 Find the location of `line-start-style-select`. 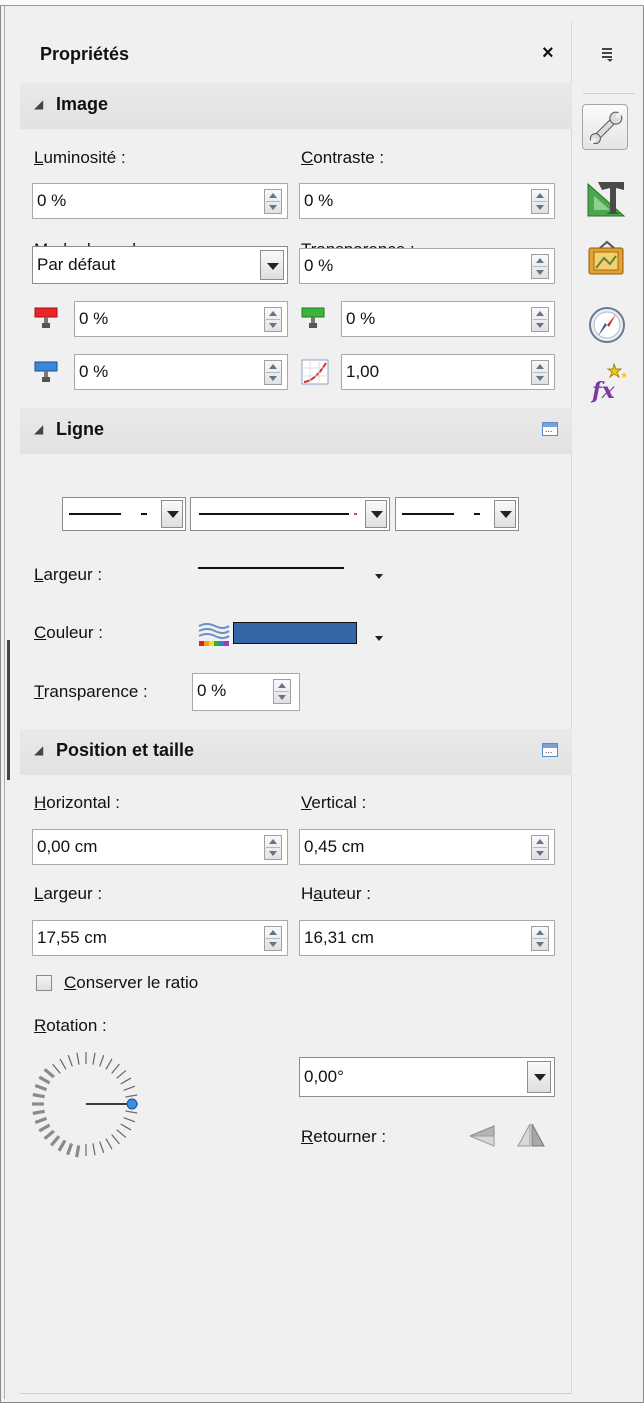

line-start-style-select is located at coordinates (124, 514).